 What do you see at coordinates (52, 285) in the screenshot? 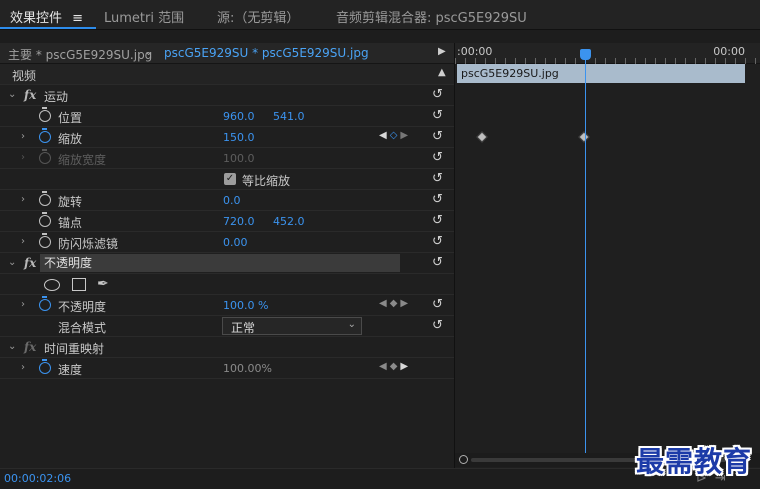
I see `ellipse-mask-icon` at bounding box center [52, 285].